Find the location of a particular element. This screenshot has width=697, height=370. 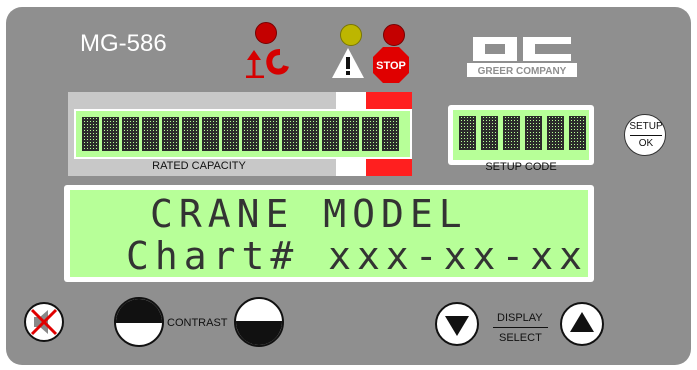

chevron-up-icon is located at coordinates (582, 322).